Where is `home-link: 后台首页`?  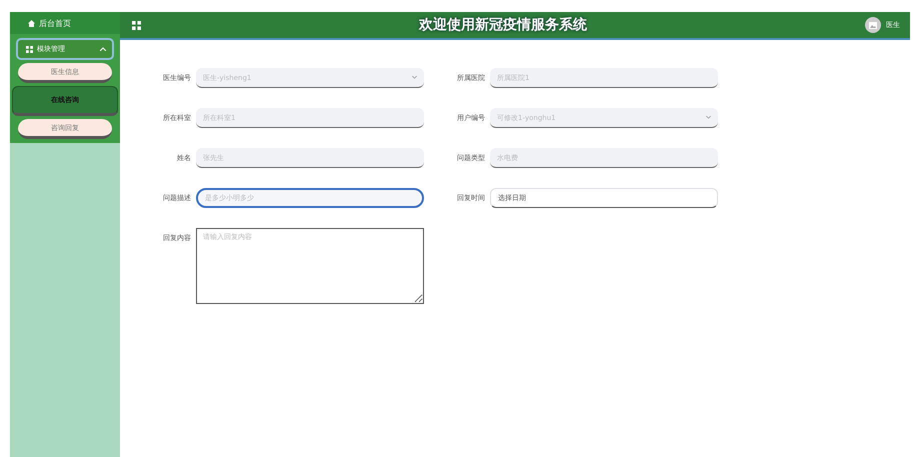 home-link: 后台首页 is located at coordinates (55, 23).